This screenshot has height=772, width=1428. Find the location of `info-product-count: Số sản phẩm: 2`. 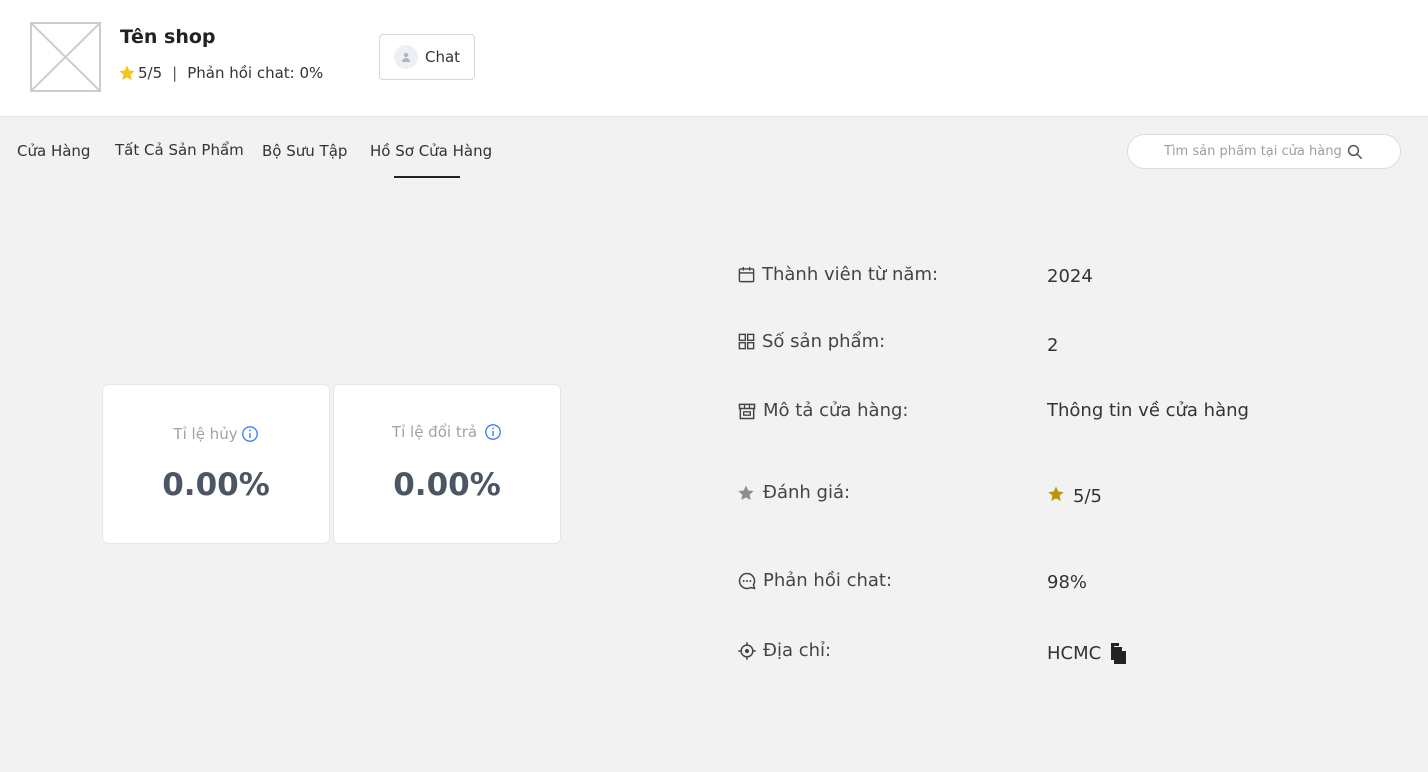

info-product-count: Số sản phẩm: 2 is located at coordinates (1057, 346).